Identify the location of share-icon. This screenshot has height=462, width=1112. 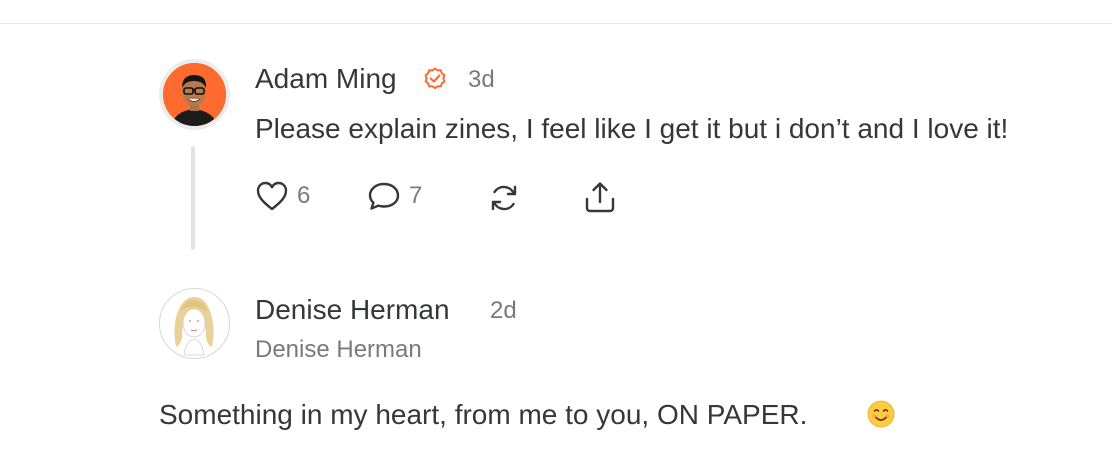
(600, 197).